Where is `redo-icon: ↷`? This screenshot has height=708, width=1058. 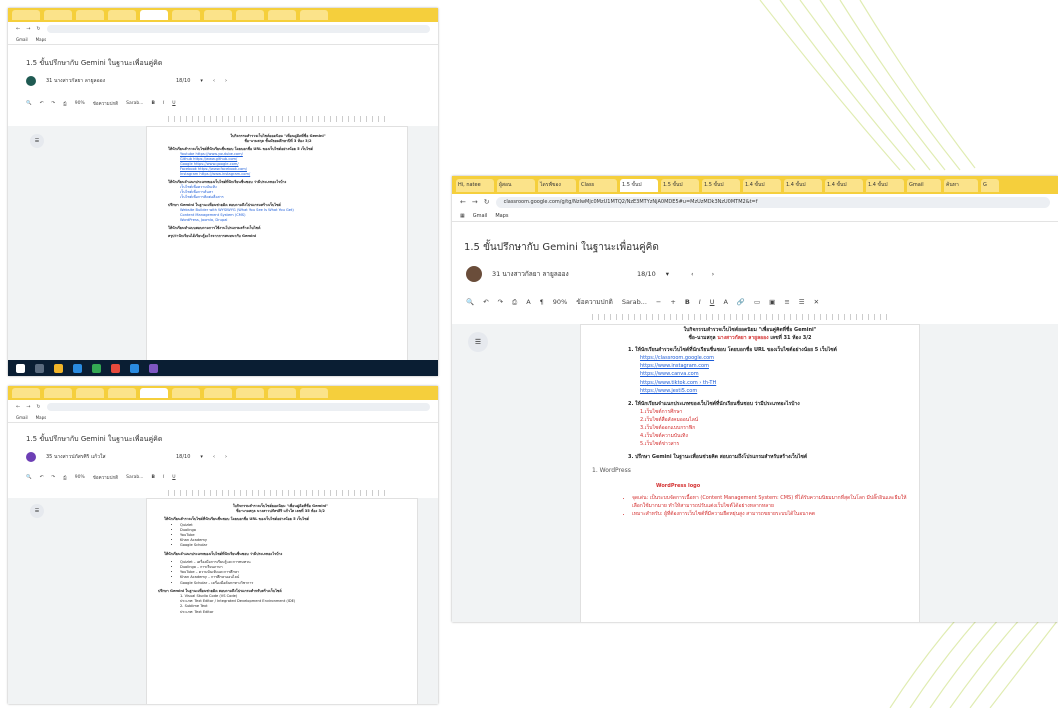 redo-icon: ↷ is located at coordinates (53, 103).